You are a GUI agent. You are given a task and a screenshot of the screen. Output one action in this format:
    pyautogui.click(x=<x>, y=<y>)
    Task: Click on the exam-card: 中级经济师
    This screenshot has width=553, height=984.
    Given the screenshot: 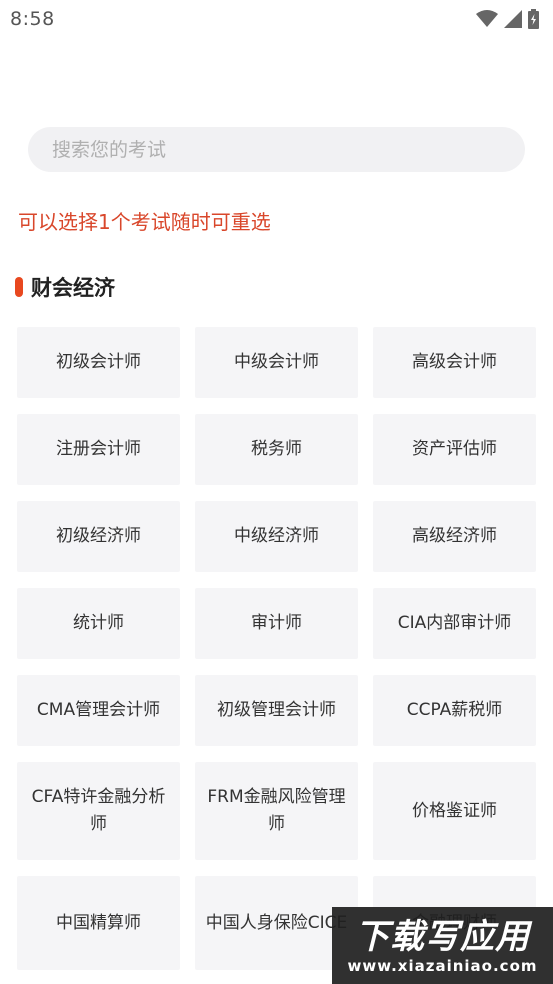 What is the action you would take?
    pyautogui.click(x=276, y=536)
    